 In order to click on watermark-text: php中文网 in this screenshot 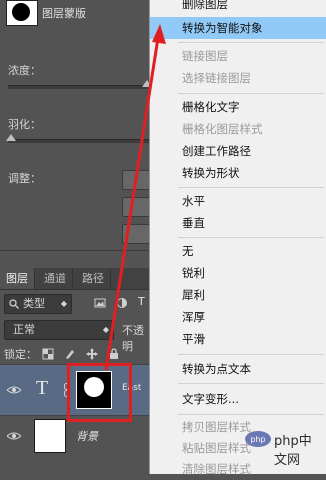, I will do `click(293, 451)`.